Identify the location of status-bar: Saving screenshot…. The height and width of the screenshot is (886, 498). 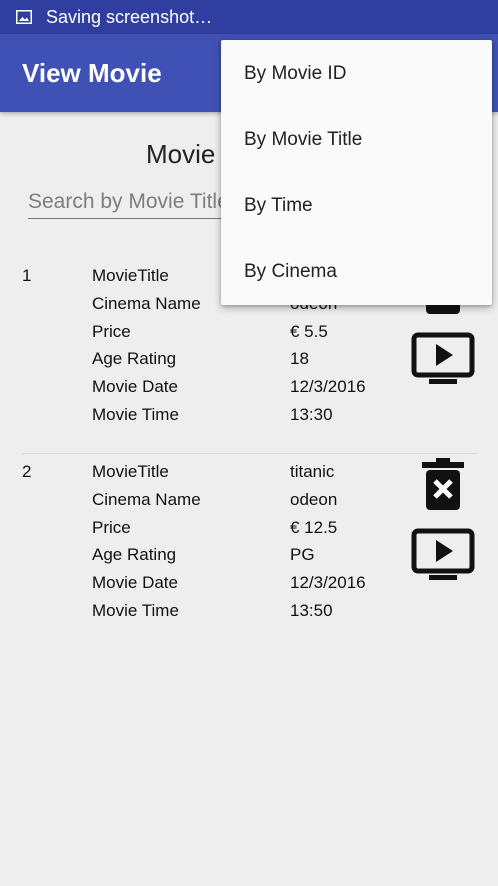
(249, 17).